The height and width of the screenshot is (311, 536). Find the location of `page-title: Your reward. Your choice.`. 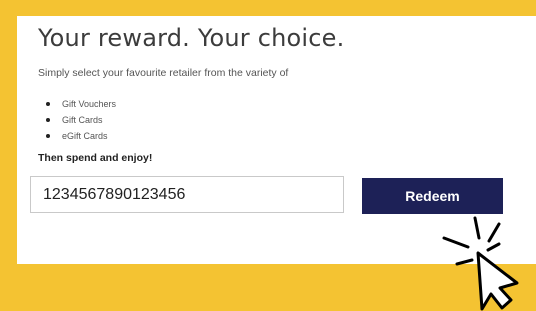

page-title: Your reward. Your choice. is located at coordinates (191, 38).